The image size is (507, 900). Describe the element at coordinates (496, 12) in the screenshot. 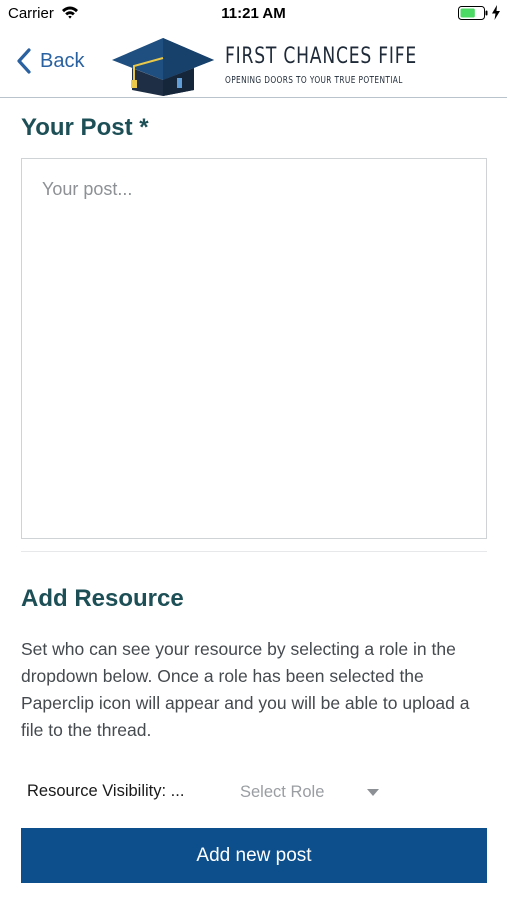

I see `charging-icon` at that location.